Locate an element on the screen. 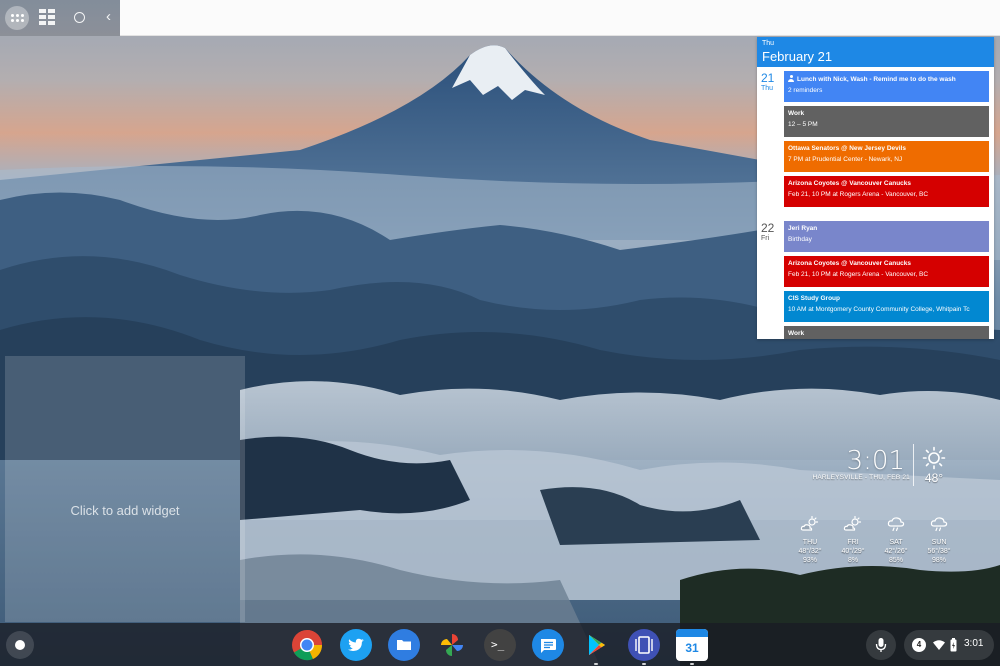 This screenshot has width=1000, height=666. forecast-precip: 93% is located at coordinates (809, 560).